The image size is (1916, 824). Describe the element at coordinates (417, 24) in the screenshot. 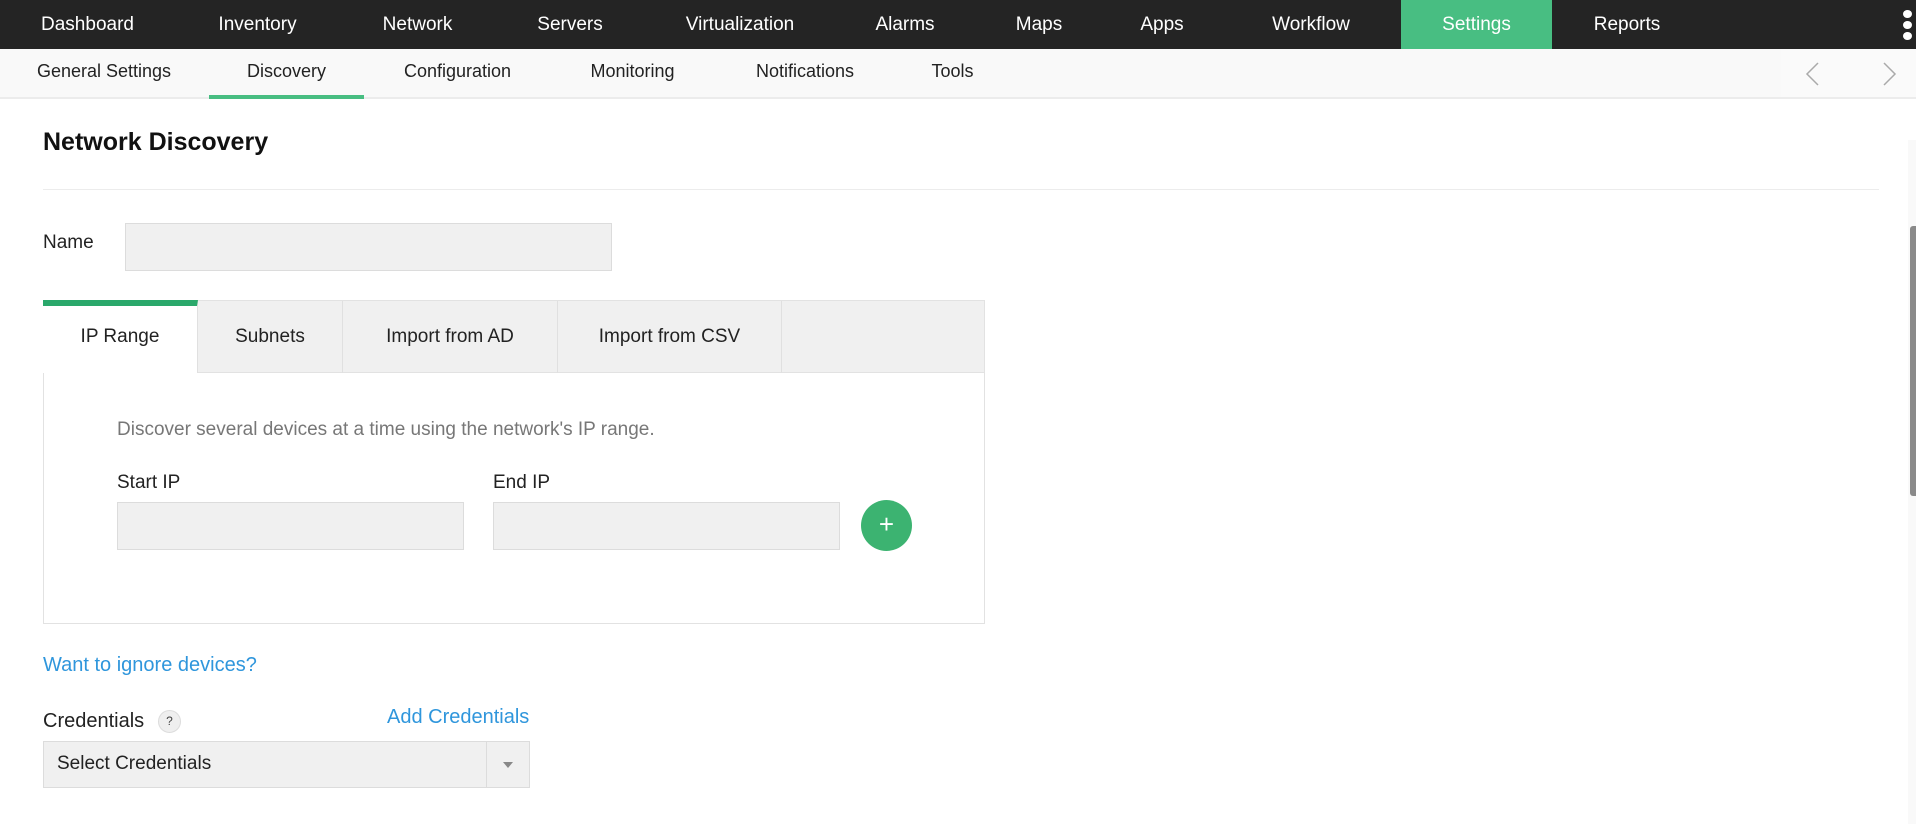

I see `nav-network: Network` at that location.